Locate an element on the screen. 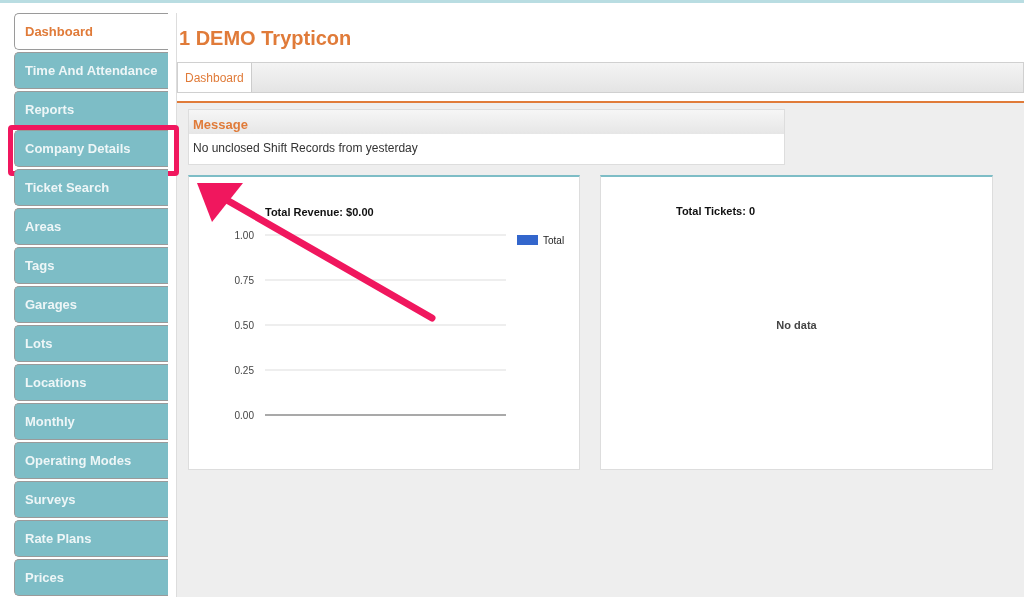 The width and height of the screenshot is (1024, 597). sidebar-item: Rate Plans is located at coordinates (91, 538).